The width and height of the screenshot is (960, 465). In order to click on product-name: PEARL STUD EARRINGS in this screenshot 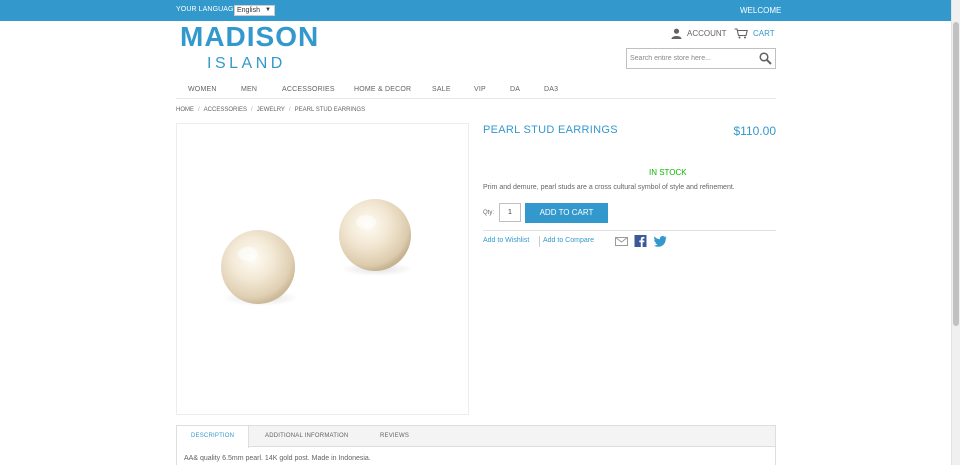, I will do `click(550, 130)`.